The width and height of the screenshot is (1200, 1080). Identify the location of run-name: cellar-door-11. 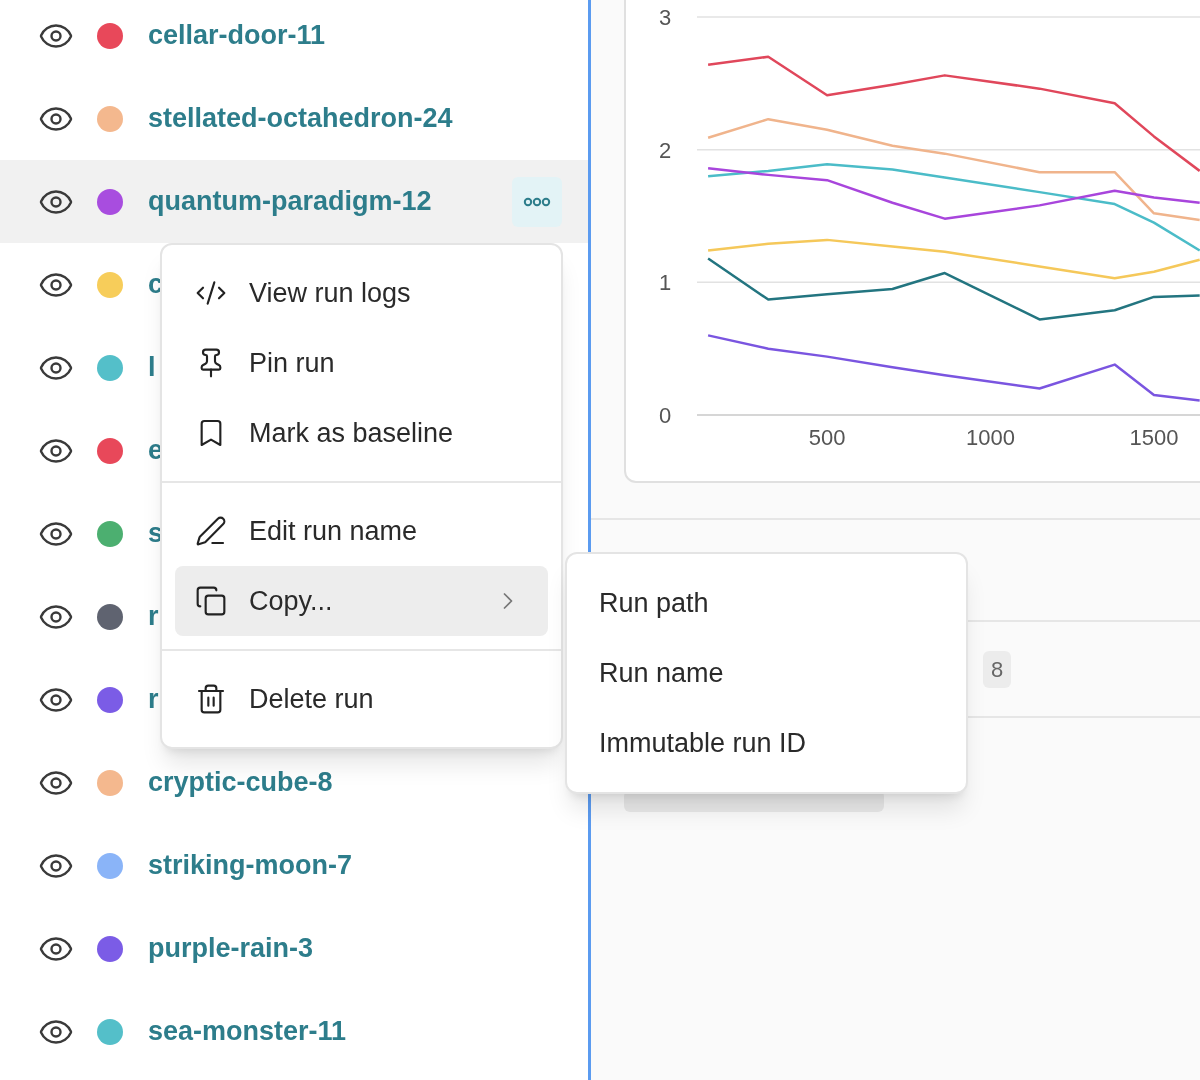
(237, 35).